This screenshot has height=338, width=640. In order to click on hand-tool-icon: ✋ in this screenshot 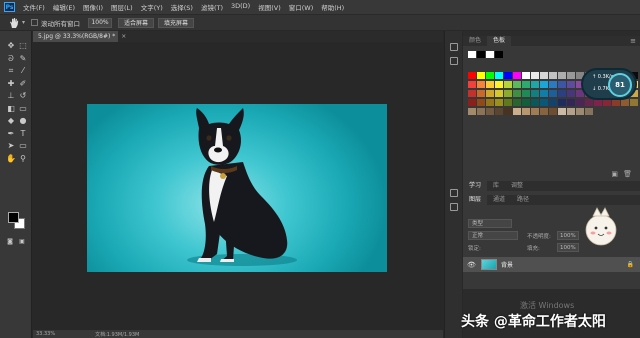, I will do `click(11, 159)`.